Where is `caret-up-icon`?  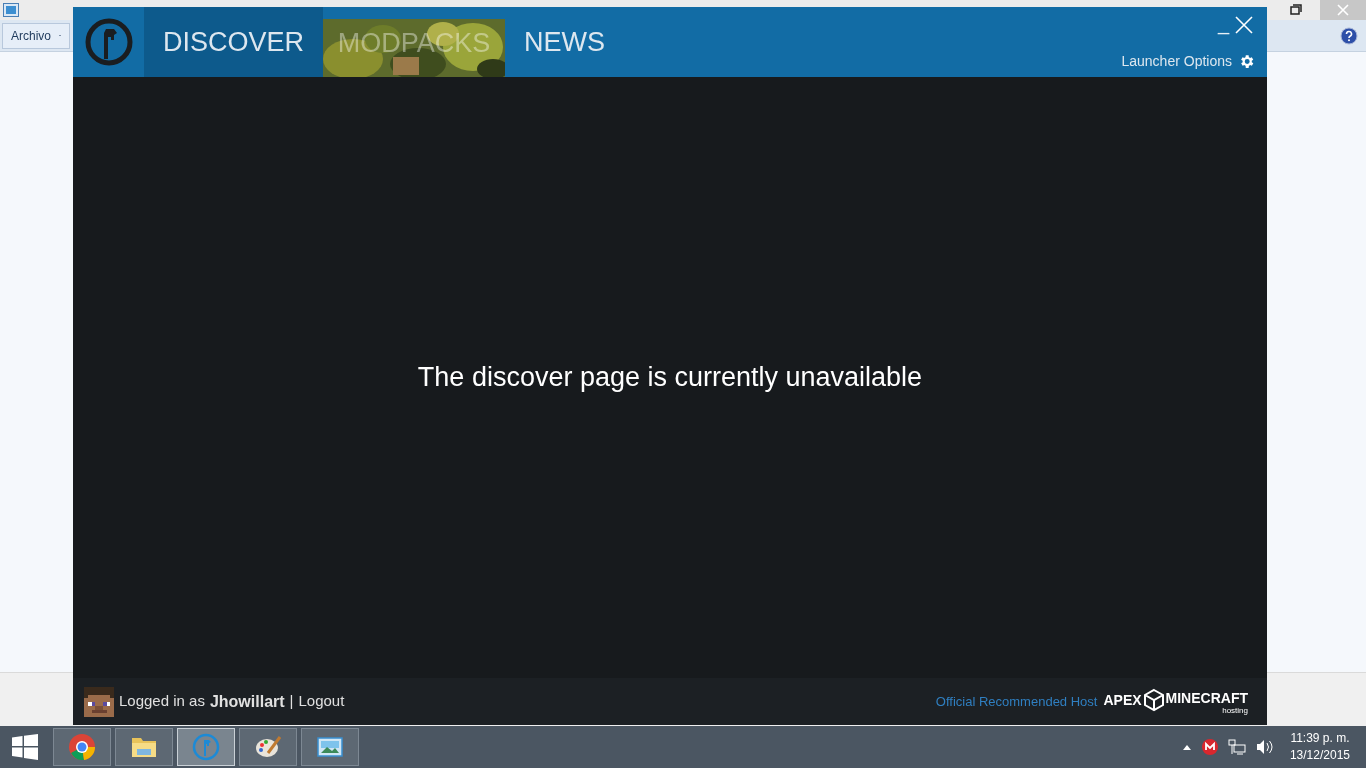 caret-up-icon is located at coordinates (1186, 747).